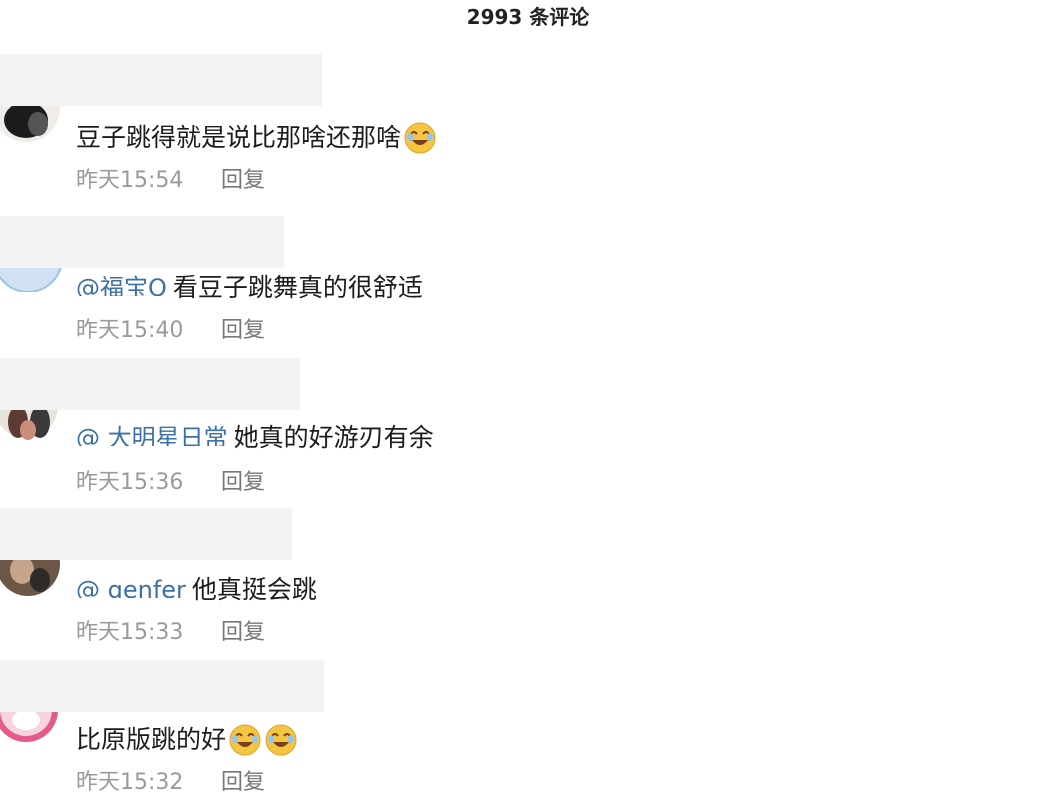  I want to click on comment-timestamp: 昨天15:36, so click(130, 482).